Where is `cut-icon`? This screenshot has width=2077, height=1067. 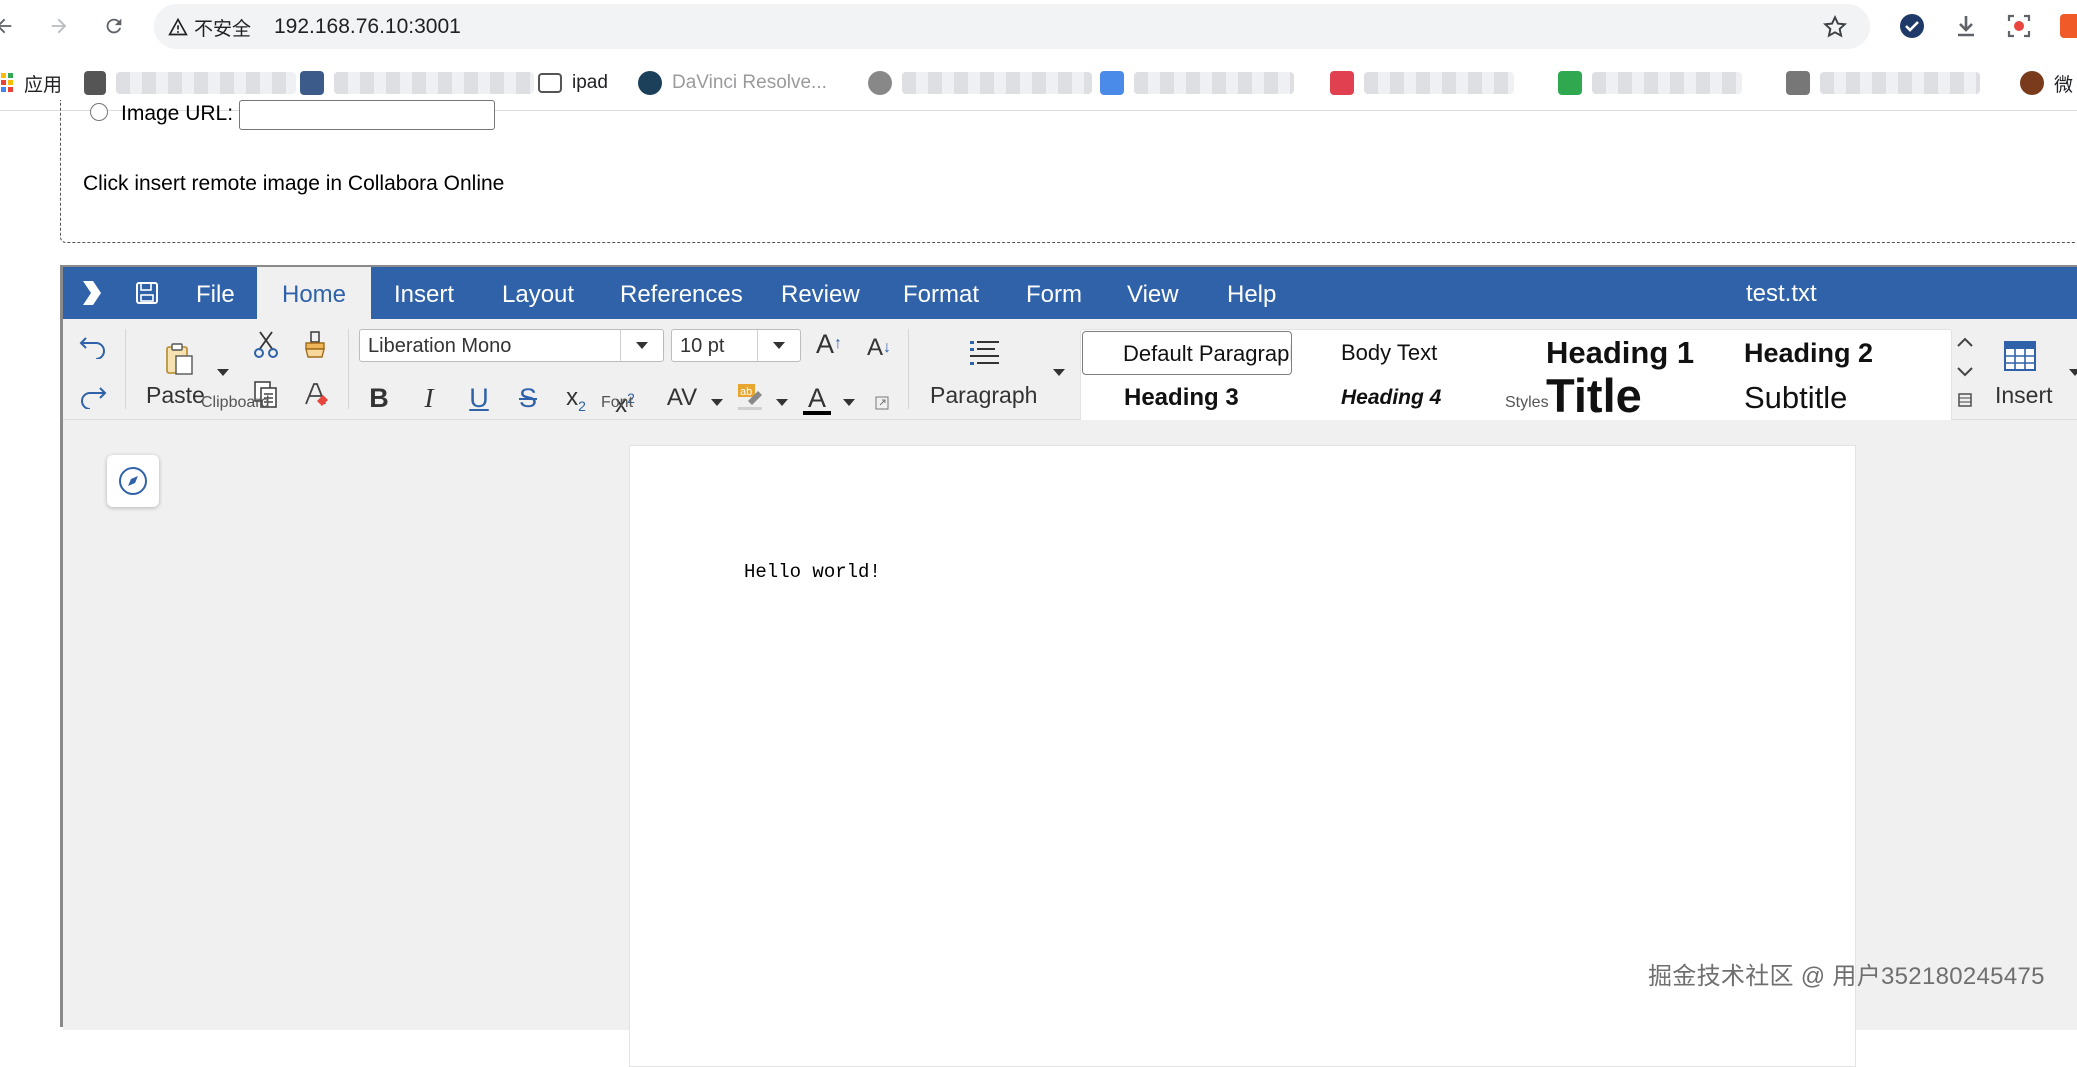 cut-icon is located at coordinates (266, 344).